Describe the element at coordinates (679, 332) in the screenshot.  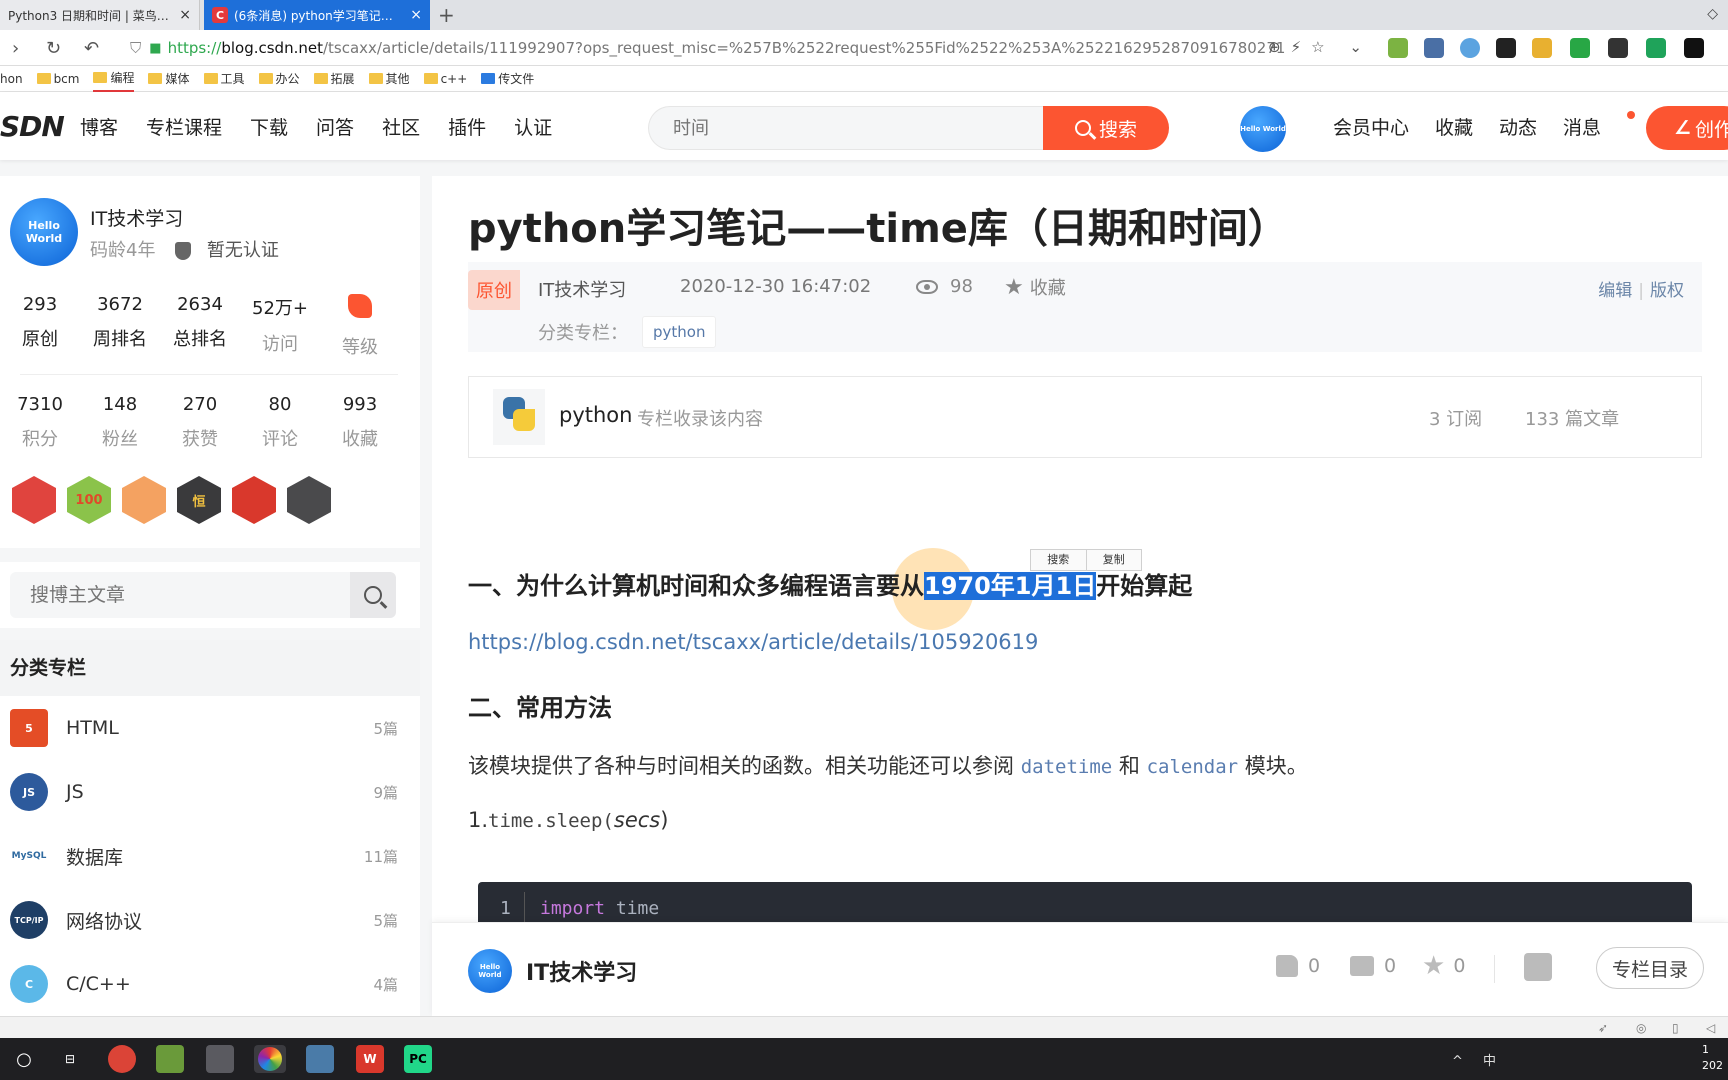
I see `category-tag: python` at that location.